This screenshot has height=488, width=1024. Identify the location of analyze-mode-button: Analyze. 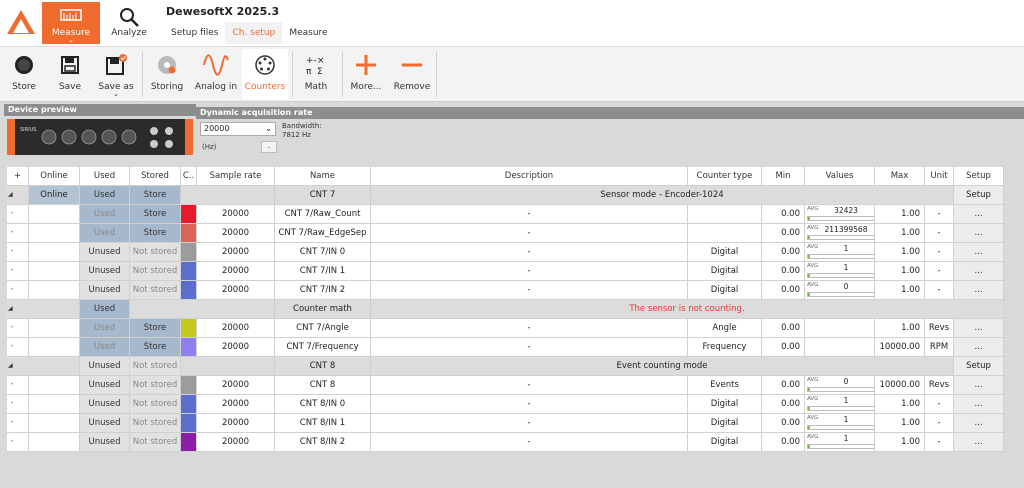
(129, 22).